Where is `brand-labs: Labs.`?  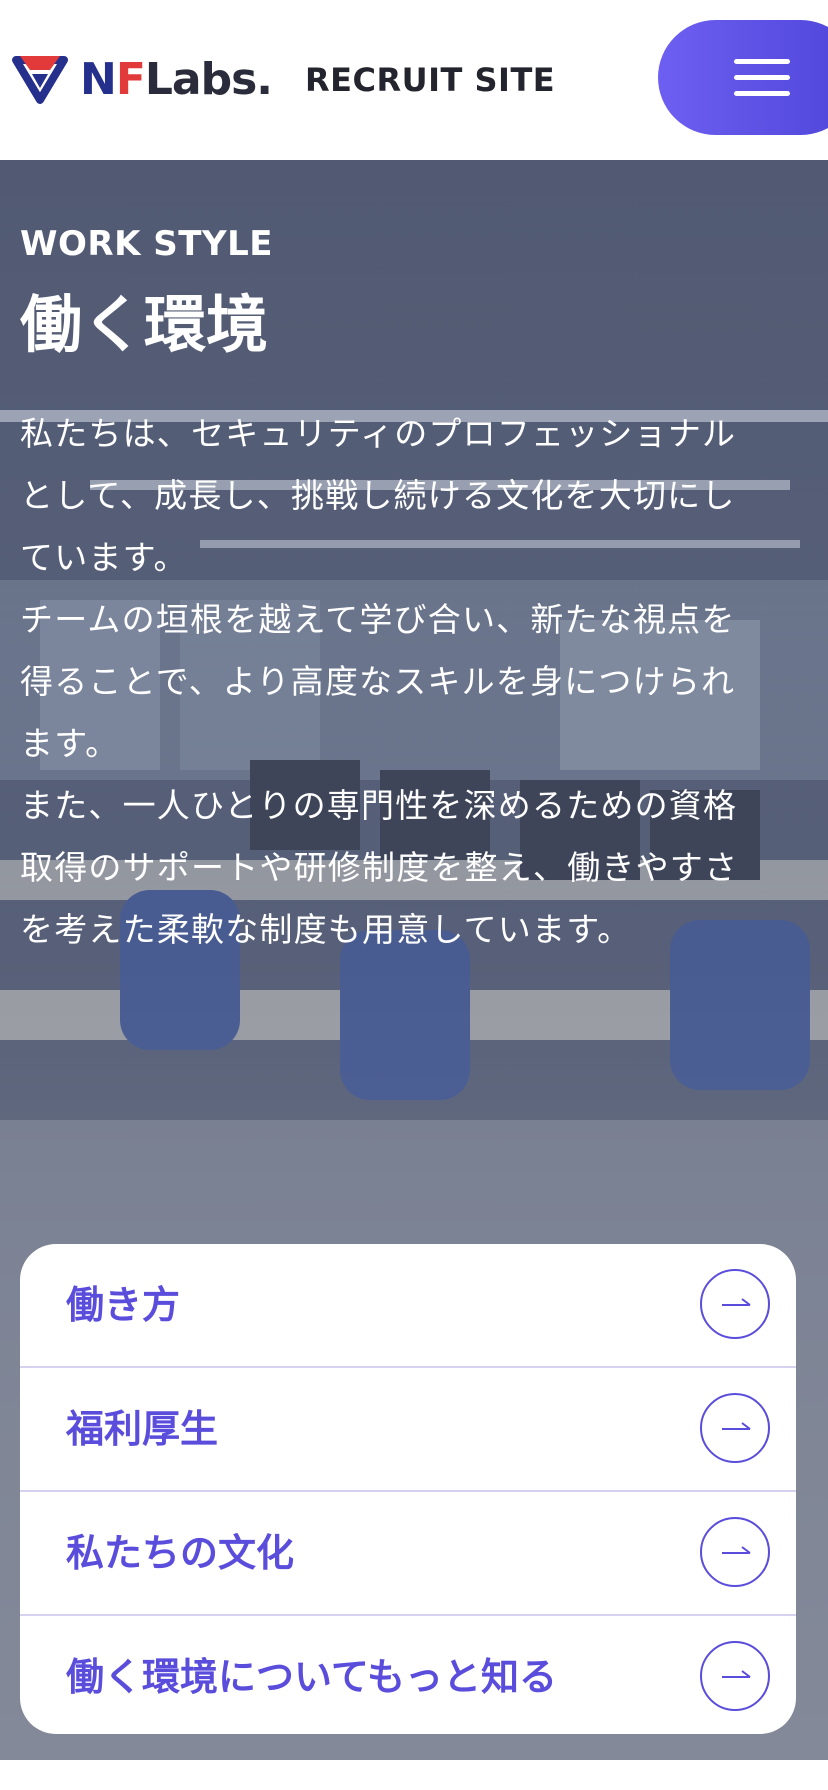
brand-labs: Labs. is located at coordinates (208, 79).